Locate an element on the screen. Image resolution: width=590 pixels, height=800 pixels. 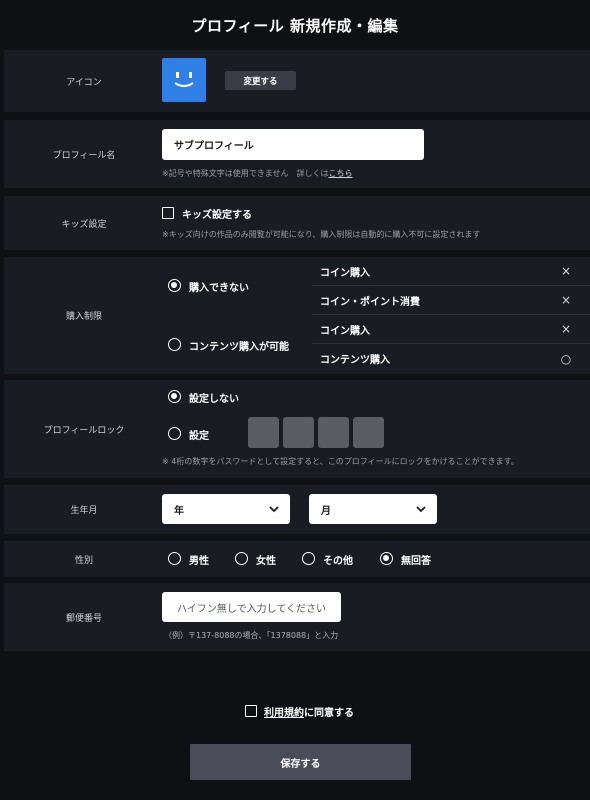
gender-option-3-radio is located at coordinates (386, 558).